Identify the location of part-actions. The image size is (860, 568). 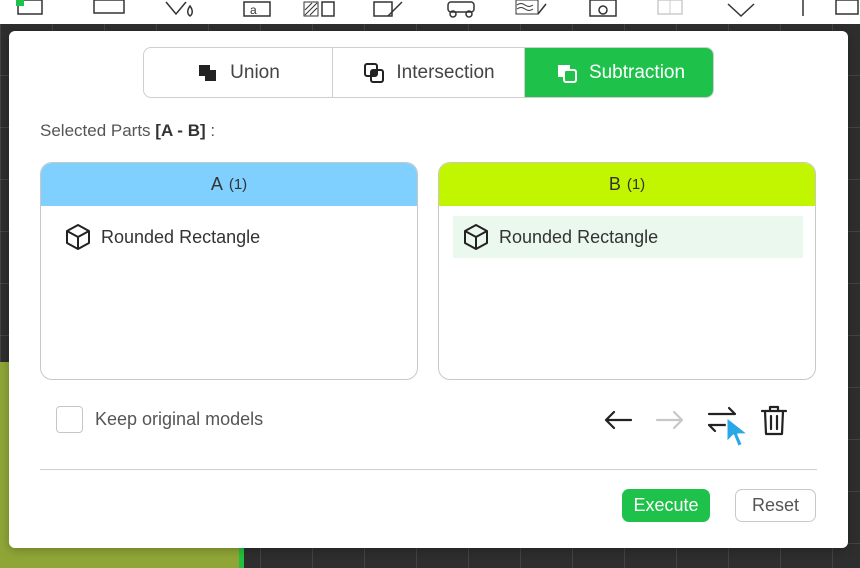
(696, 425).